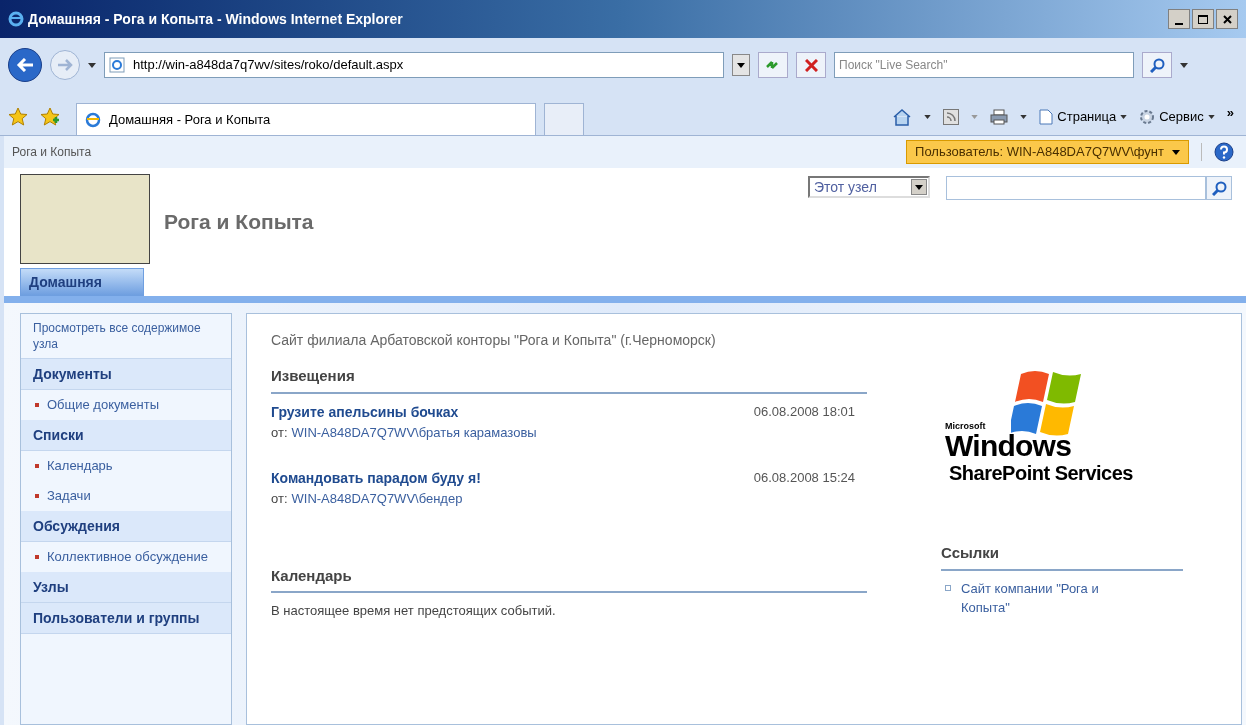 The height and width of the screenshot is (725, 1246). I want to click on quick-launch-item: Задачи, so click(69, 496).